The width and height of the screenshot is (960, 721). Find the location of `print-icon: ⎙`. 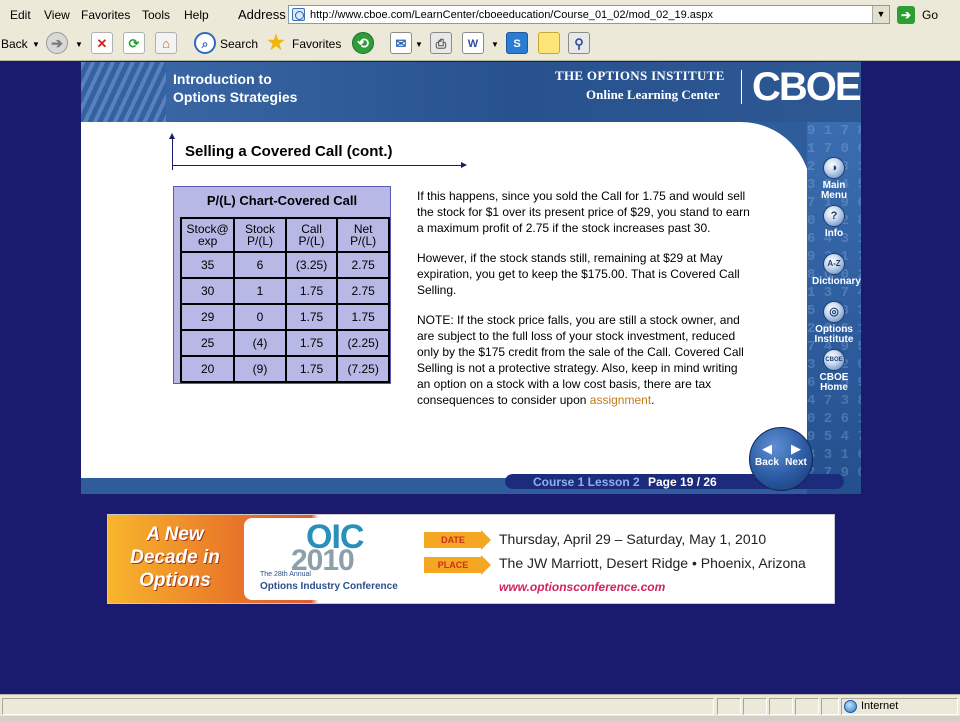

print-icon: ⎙ is located at coordinates (441, 43).